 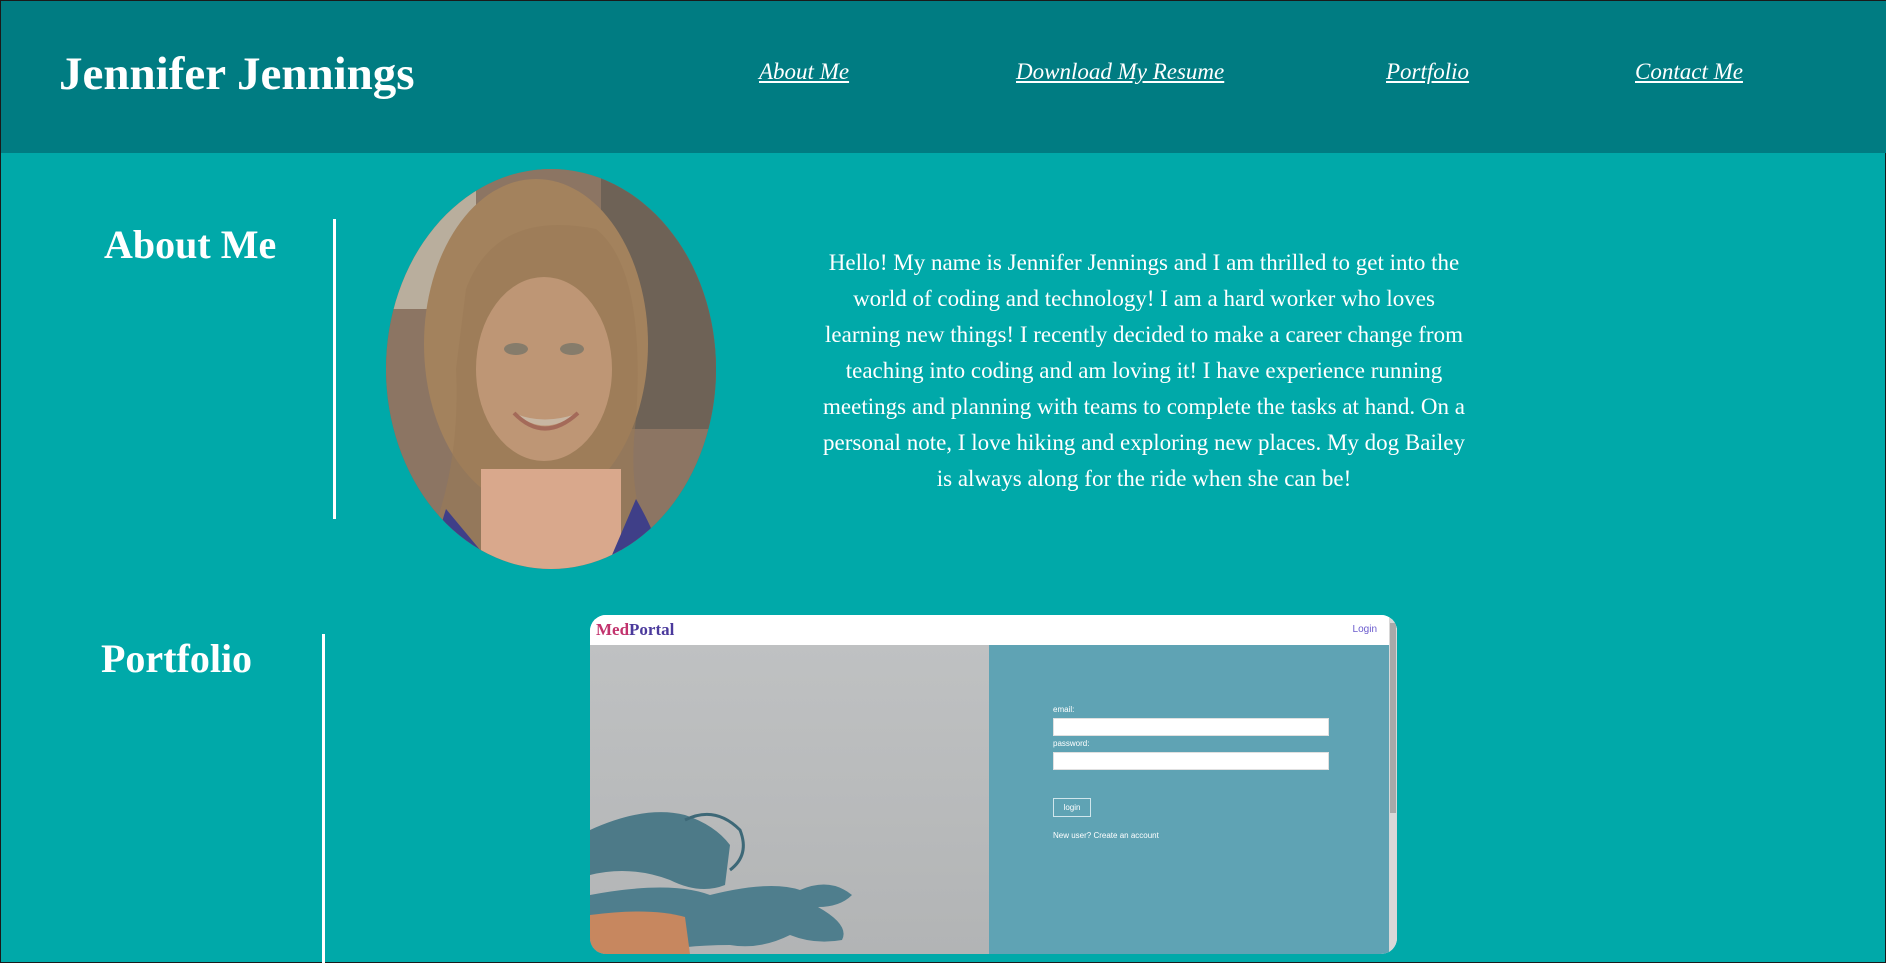 I want to click on medportal-logo: MedPortal, so click(x=635, y=630).